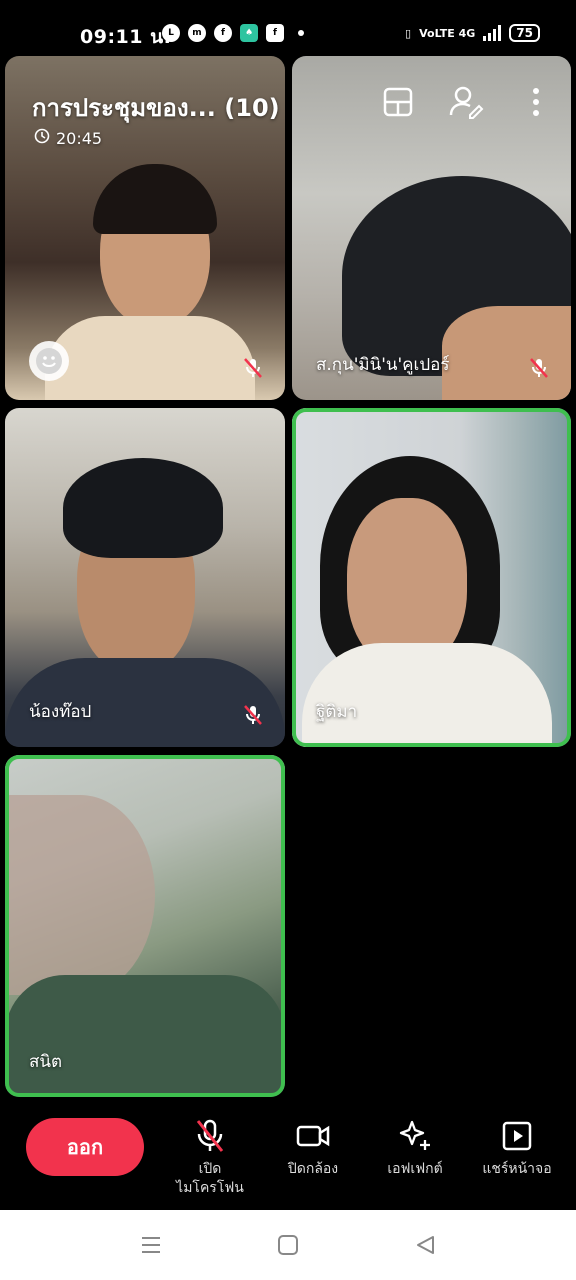 The width and height of the screenshot is (576, 1280). Describe the element at coordinates (249, 33) in the screenshot. I see `green-app-icon: ♠` at that location.